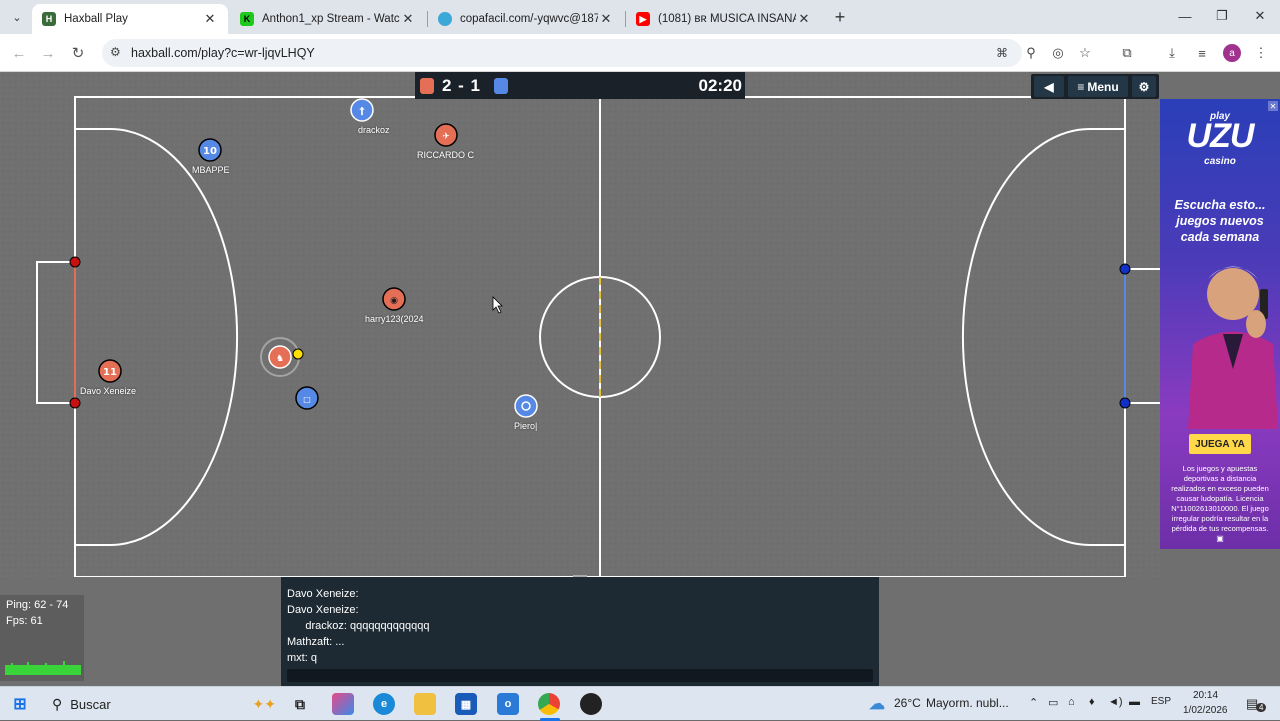  Describe the element at coordinates (247, 19) in the screenshot. I see `kick-icon: K` at that location.